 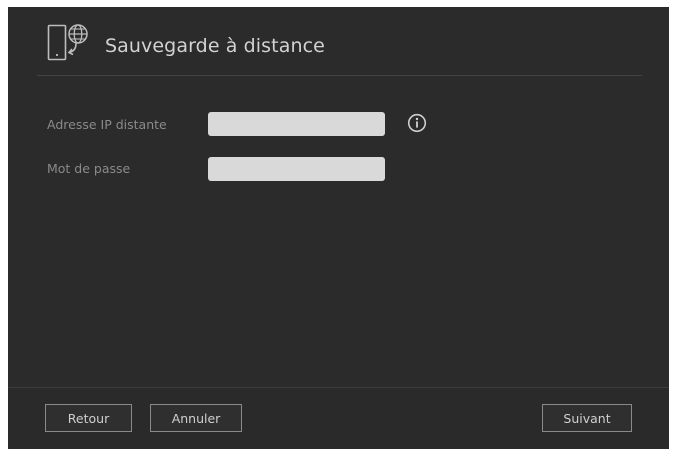 I want to click on back-button: Retour, so click(x=88, y=418).